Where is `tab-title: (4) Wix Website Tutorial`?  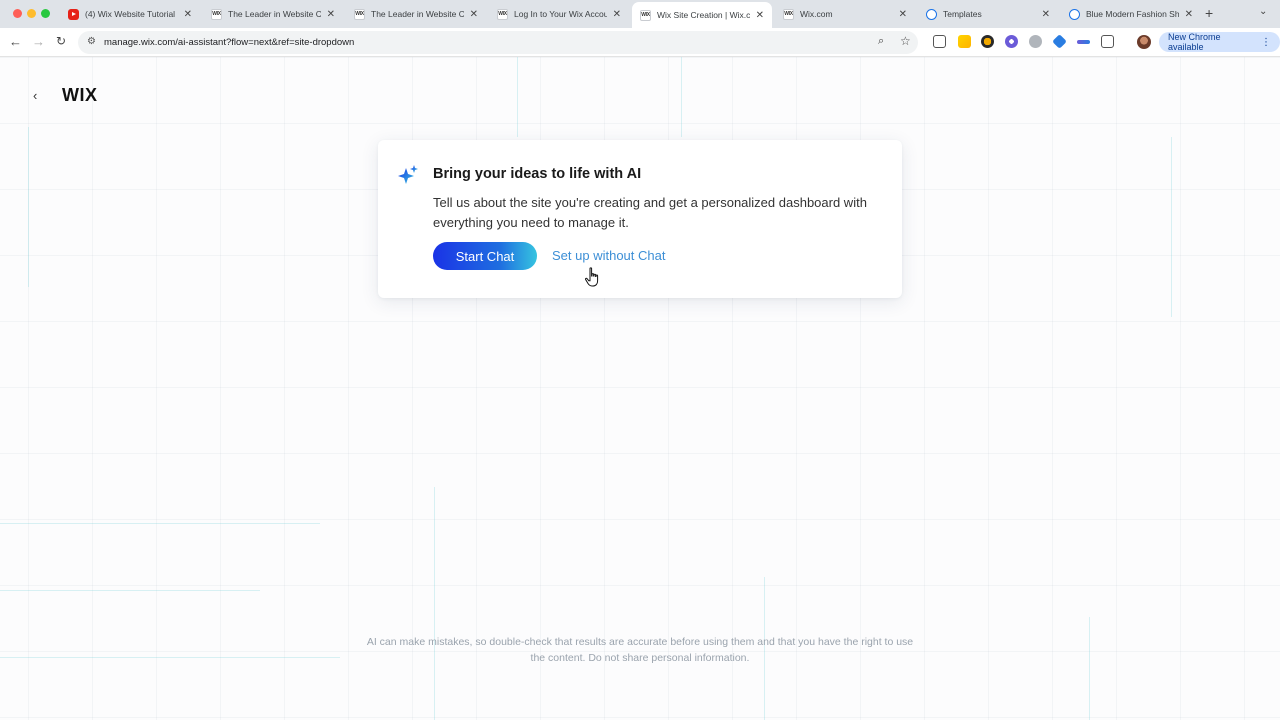 tab-title: (4) Wix Website Tutorial is located at coordinates (130, 14).